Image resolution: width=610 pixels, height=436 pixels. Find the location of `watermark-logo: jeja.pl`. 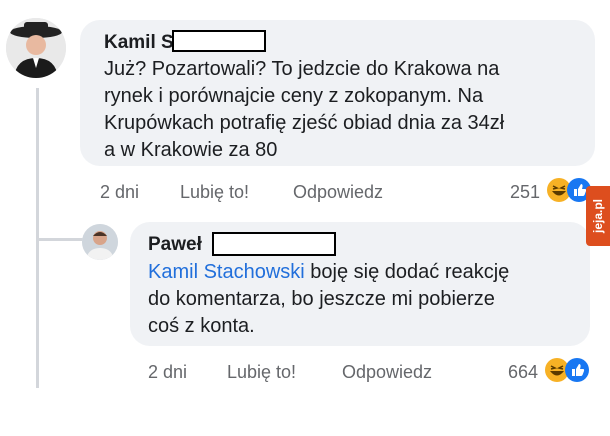

watermark-logo: jeja.pl is located at coordinates (598, 216).